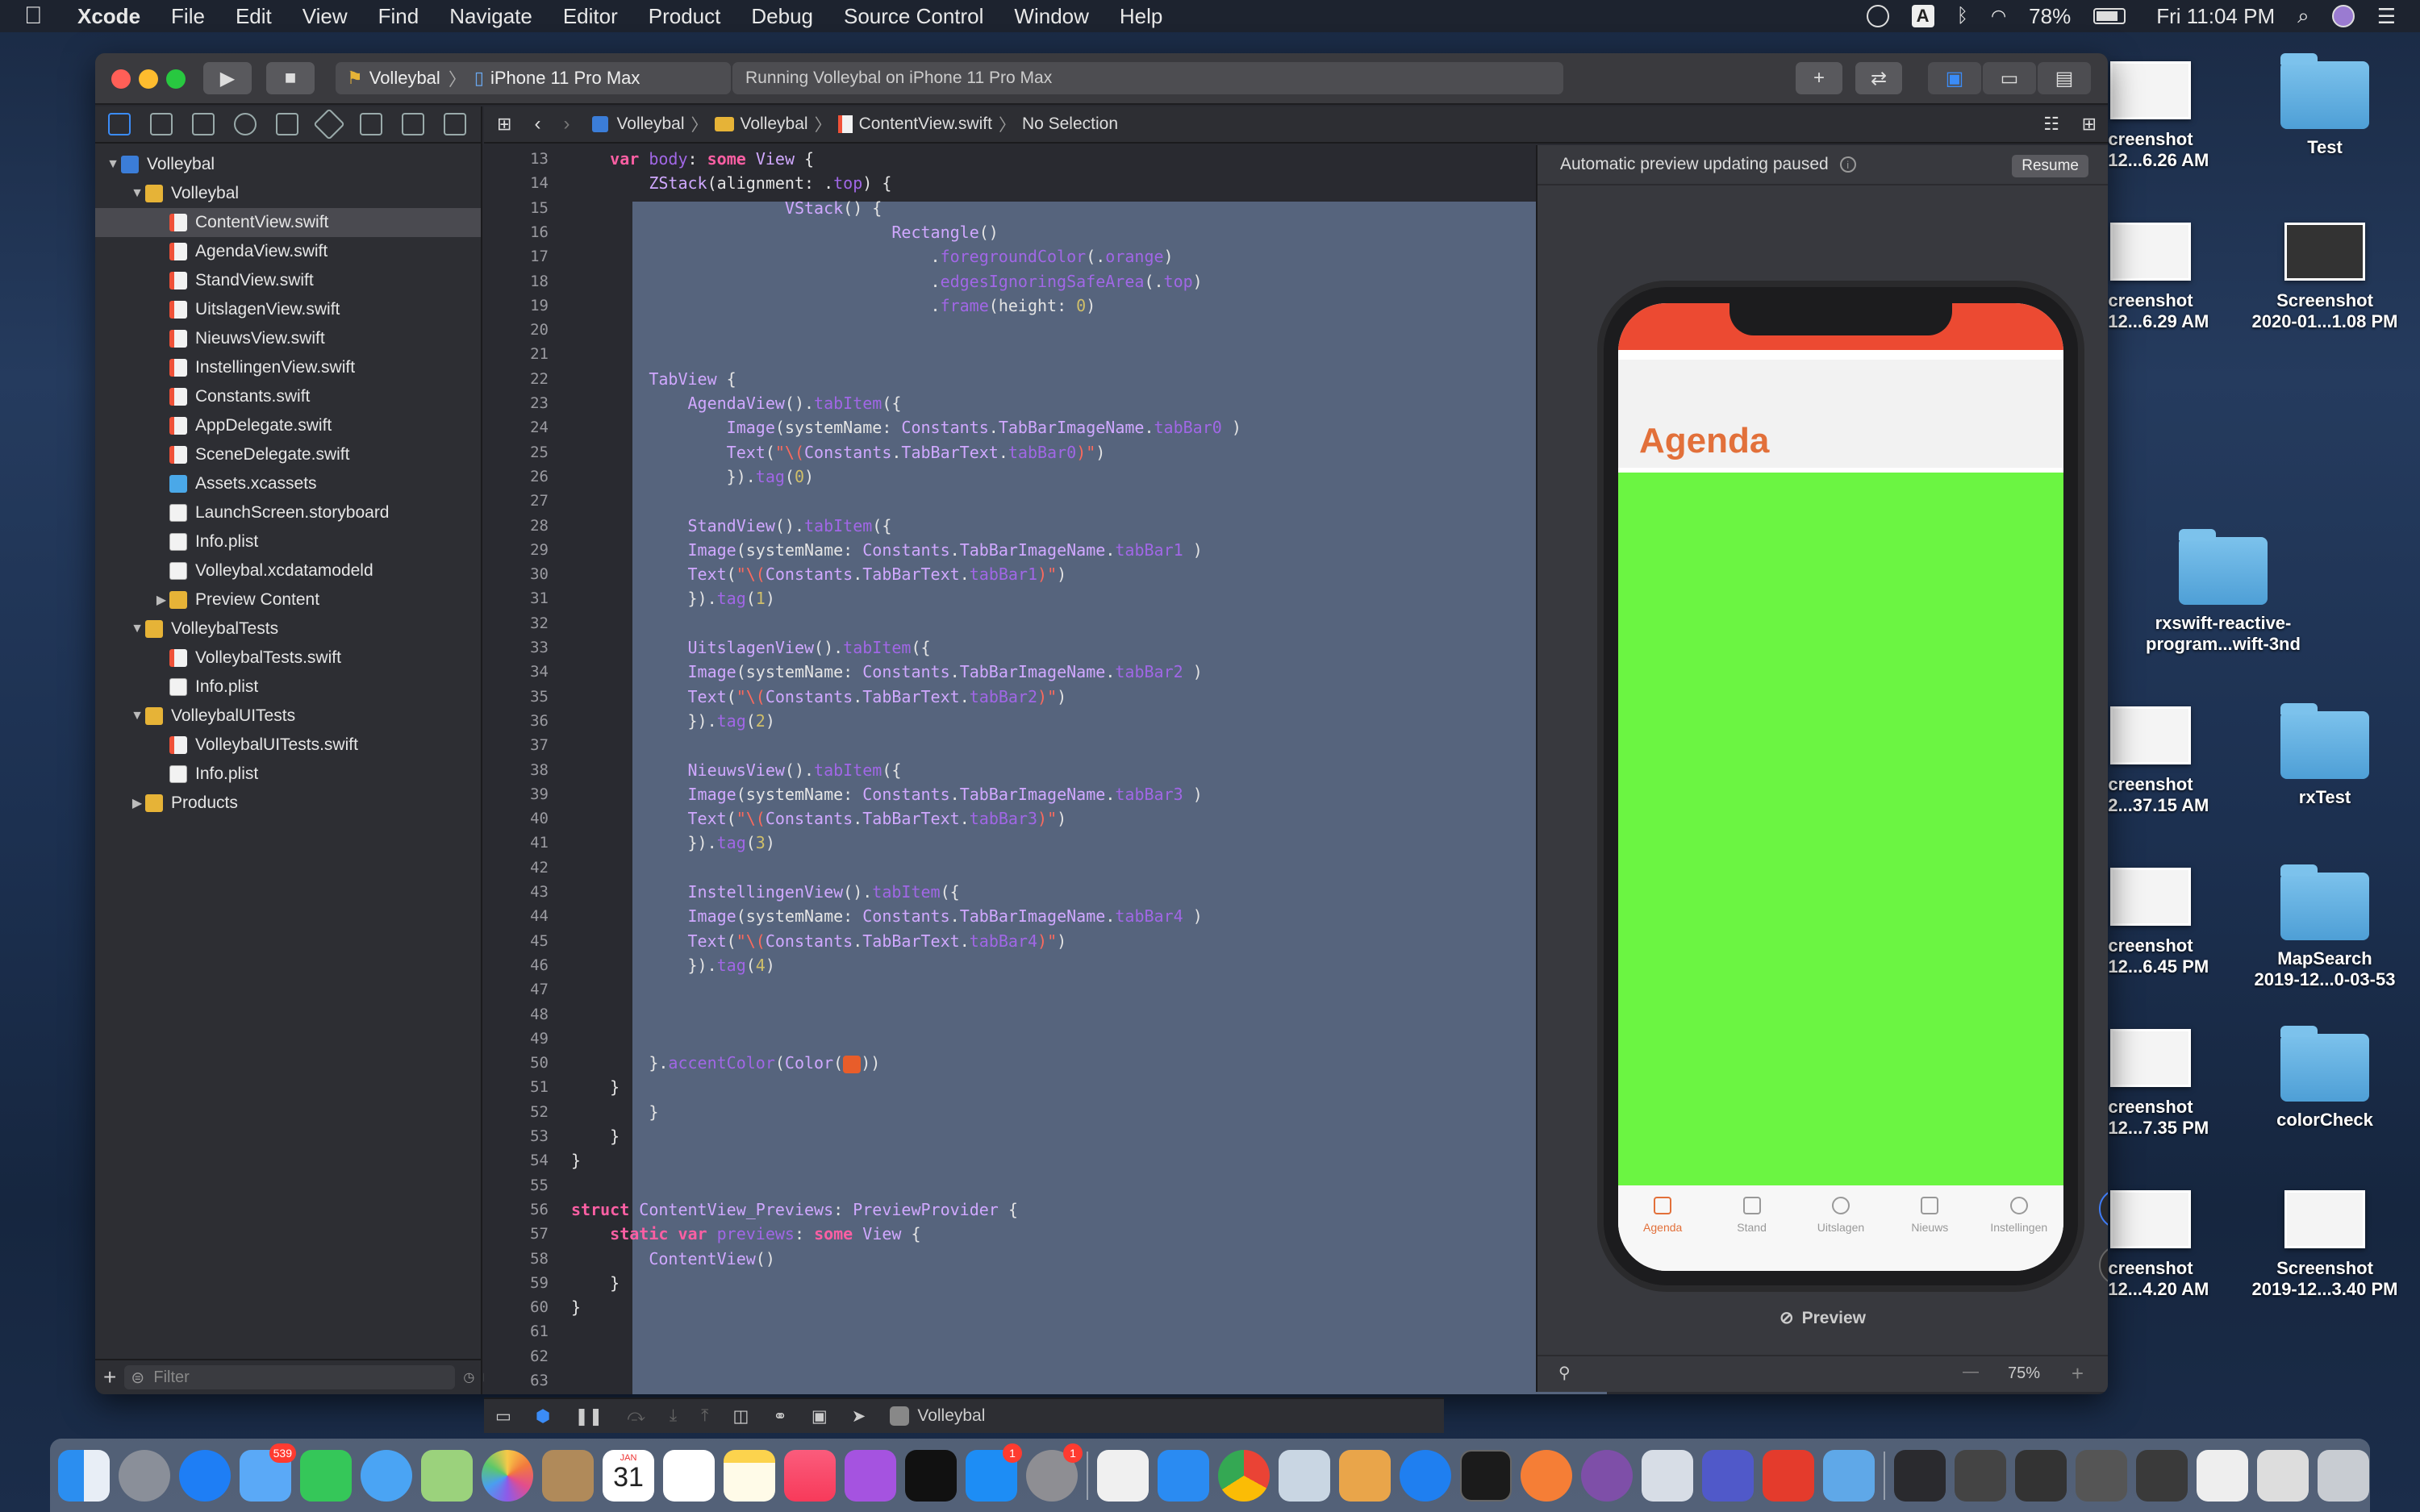 This screenshot has height=1512, width=2420. Describe the element at coordinates (503, 1416) in the screenshot. I see `hide-debug-area-icon: ▭` at that location.